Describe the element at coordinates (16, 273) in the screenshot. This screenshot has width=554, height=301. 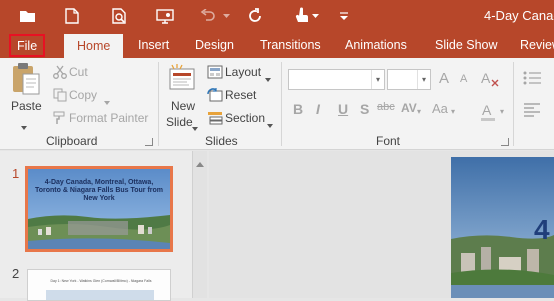
I see `slide-number-2: 2` at that location.